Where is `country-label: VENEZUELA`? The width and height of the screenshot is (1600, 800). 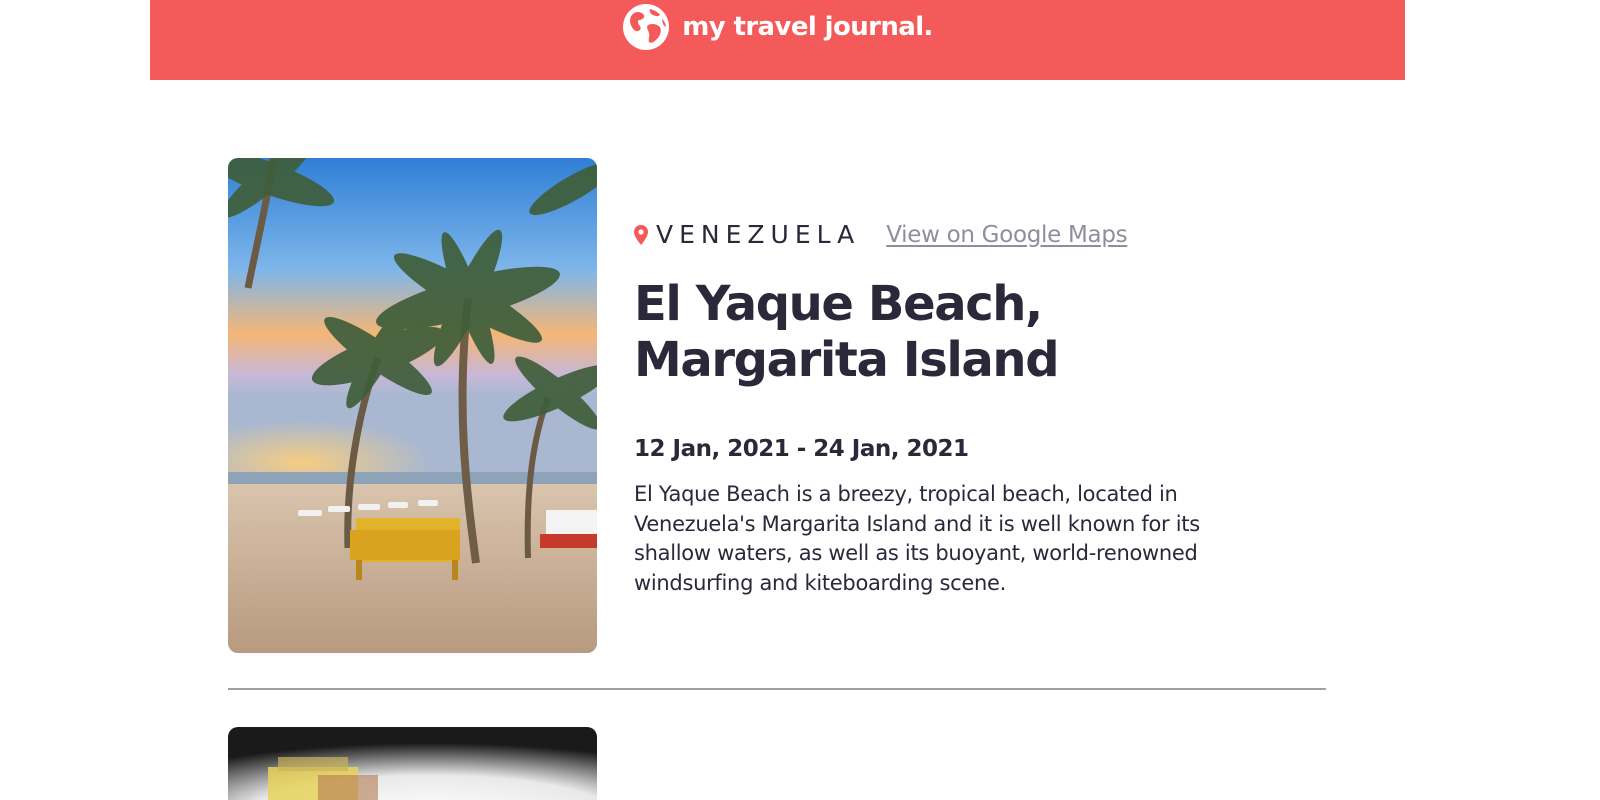
country-label: VENEZUELA is located at coordinates (758, 234).